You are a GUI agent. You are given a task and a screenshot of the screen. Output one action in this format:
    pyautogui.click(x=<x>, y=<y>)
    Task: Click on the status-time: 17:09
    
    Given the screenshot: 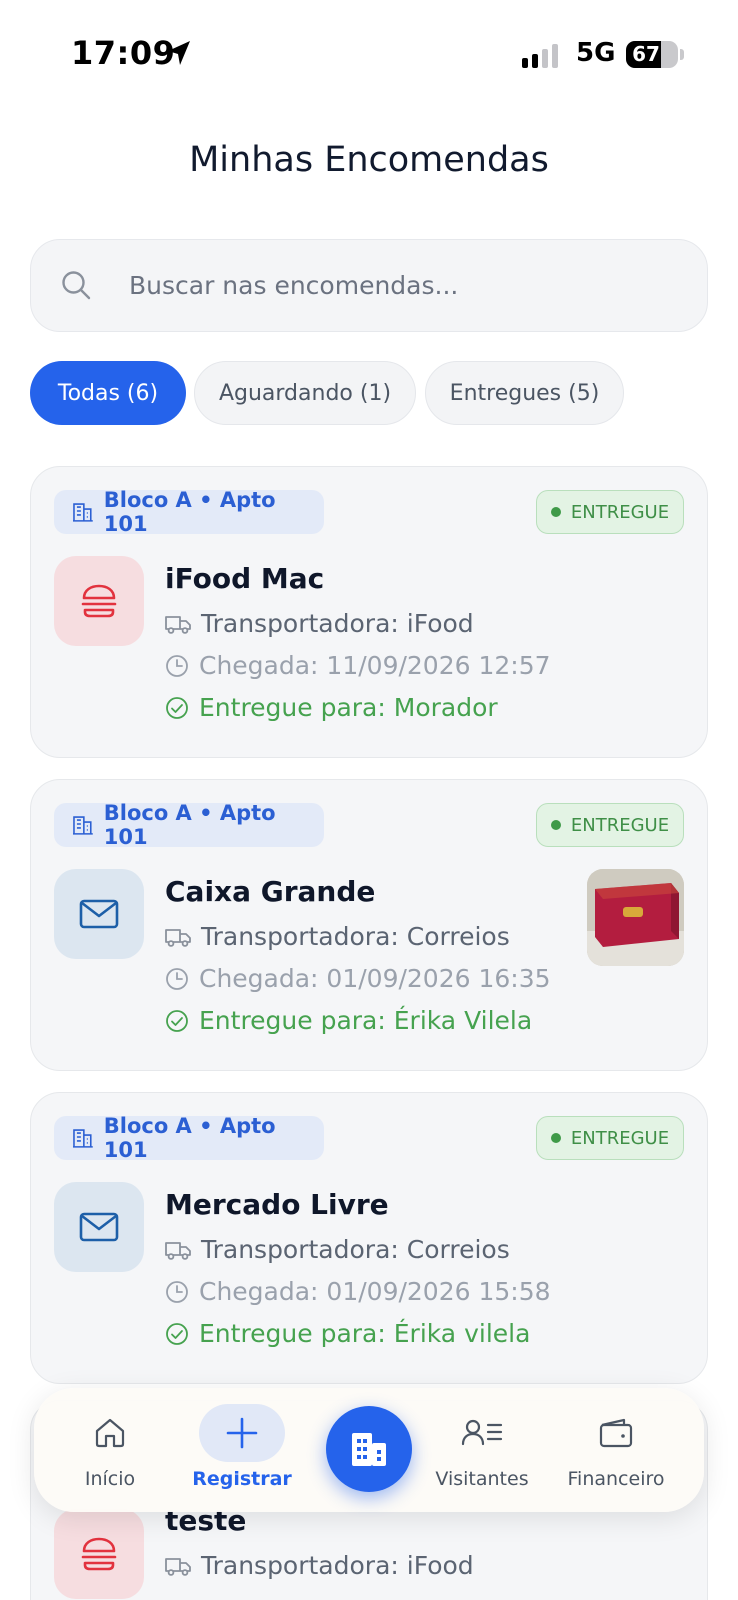 What is the action you would take?
    pyautogui.click(x=123, y=53)
    